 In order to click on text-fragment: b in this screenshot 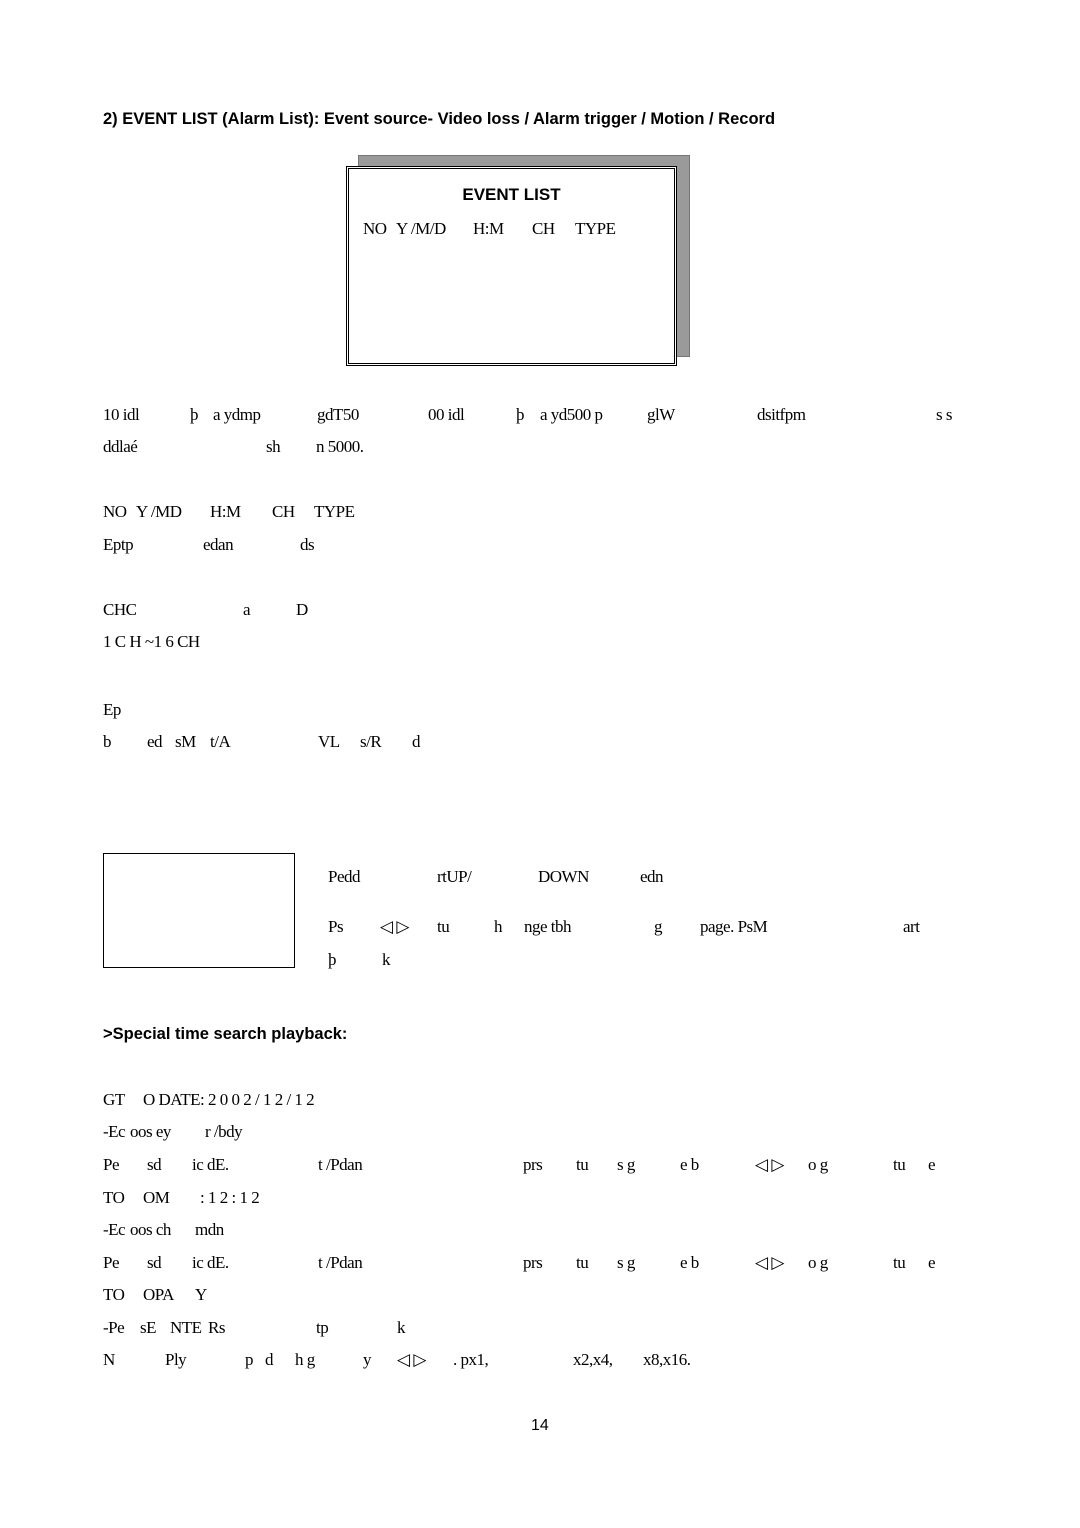, I will do `click(107, 741)`.